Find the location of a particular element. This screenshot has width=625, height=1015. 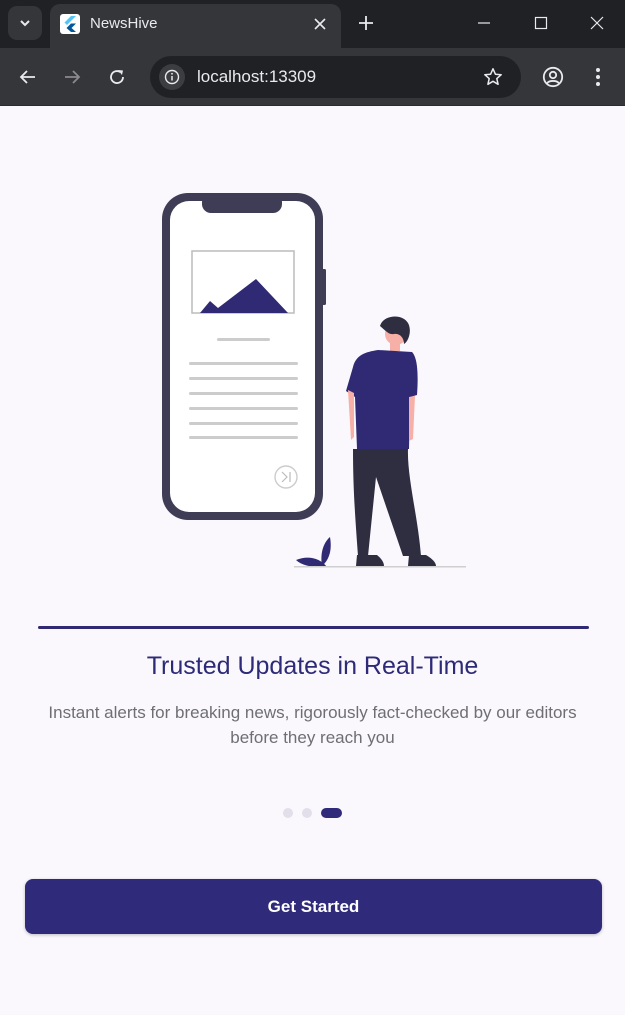

reload-button is located at coordinates (117, 77).